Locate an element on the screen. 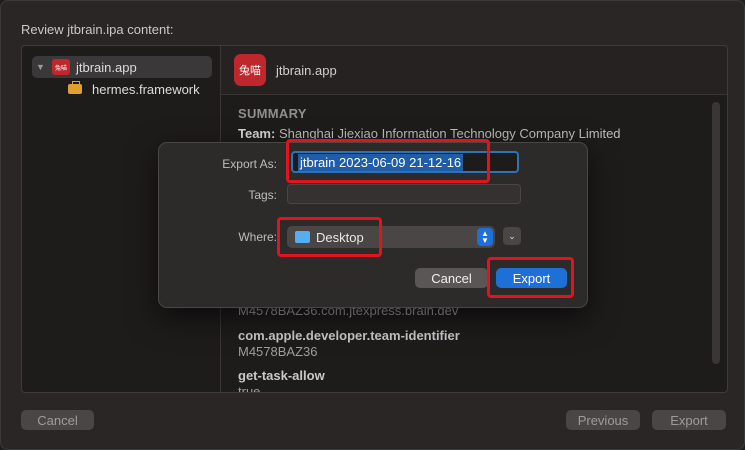 This screenshot has width=745, height=450. detail-header: 兔喵 jtbrain.app is located at coordinates (474, 70).